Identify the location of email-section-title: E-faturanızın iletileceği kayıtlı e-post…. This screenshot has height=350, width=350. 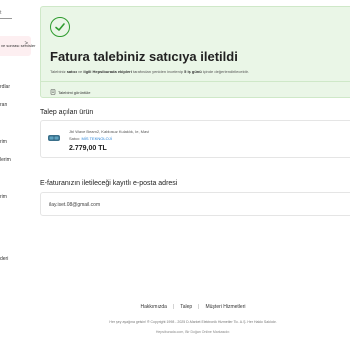
(109, 183).